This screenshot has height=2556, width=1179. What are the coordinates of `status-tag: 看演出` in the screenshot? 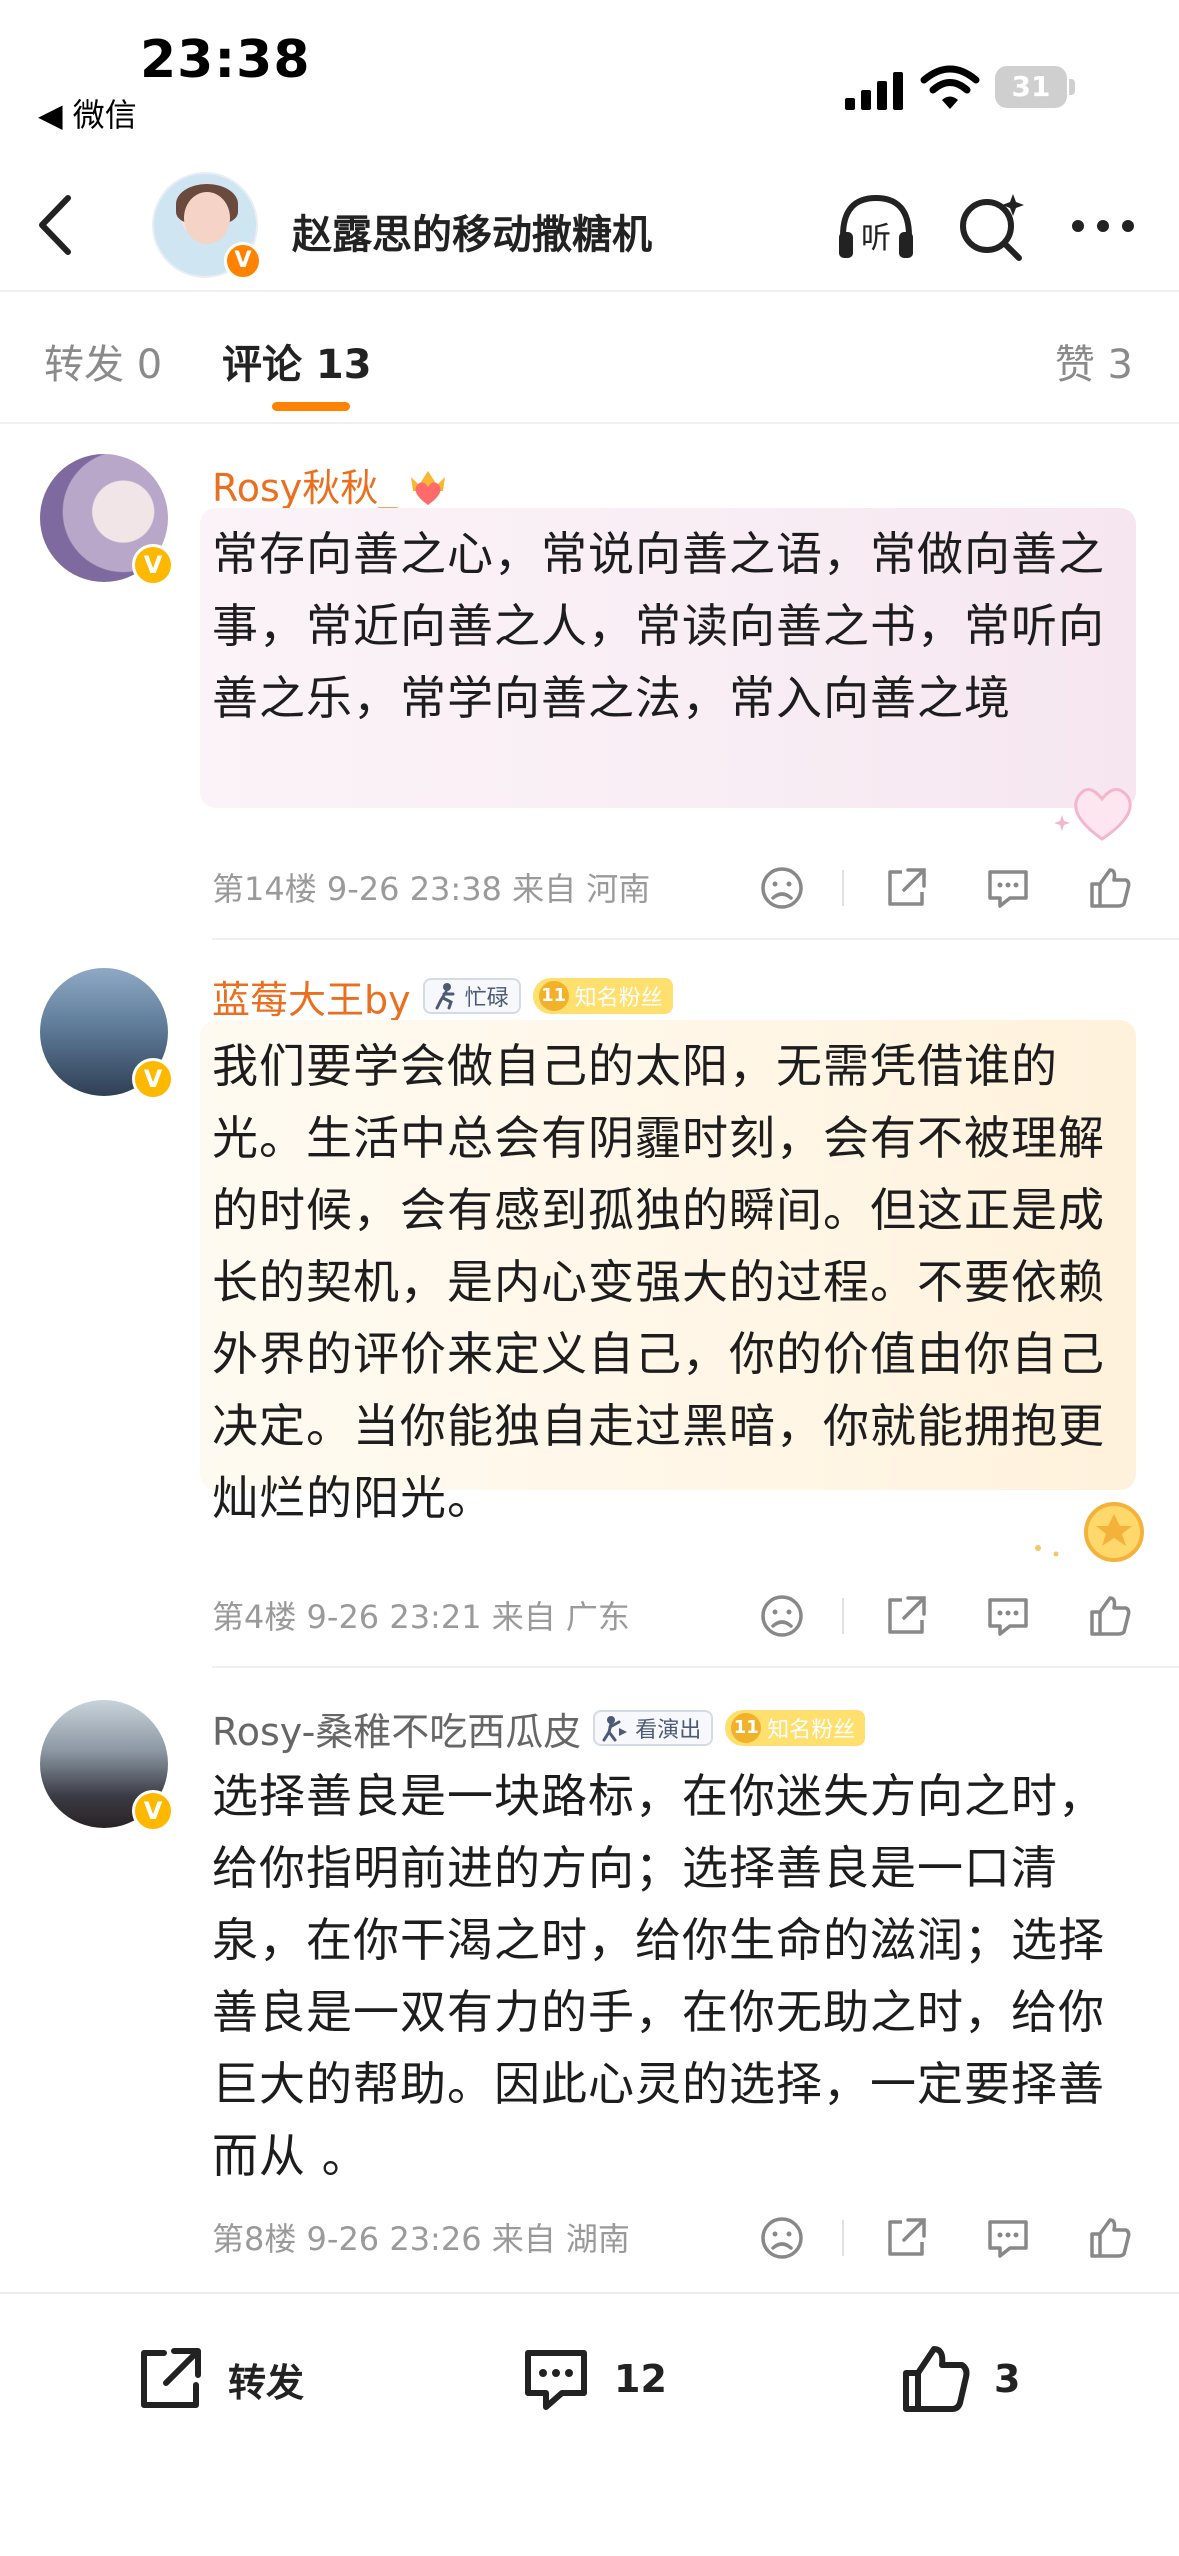 It's located at (653, 1728).